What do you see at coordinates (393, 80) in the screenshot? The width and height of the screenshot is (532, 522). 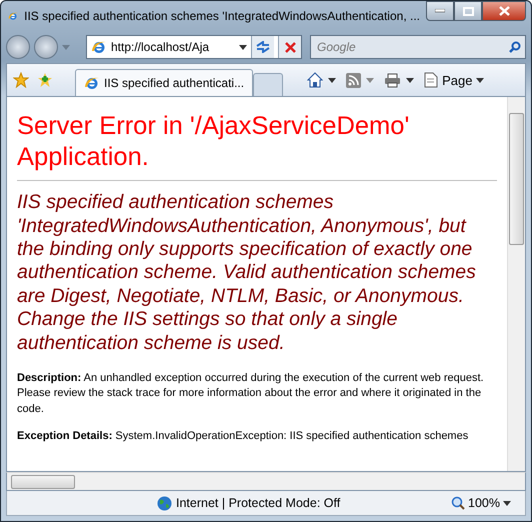 I see `printer-icon` at bounding box center [393, 80].